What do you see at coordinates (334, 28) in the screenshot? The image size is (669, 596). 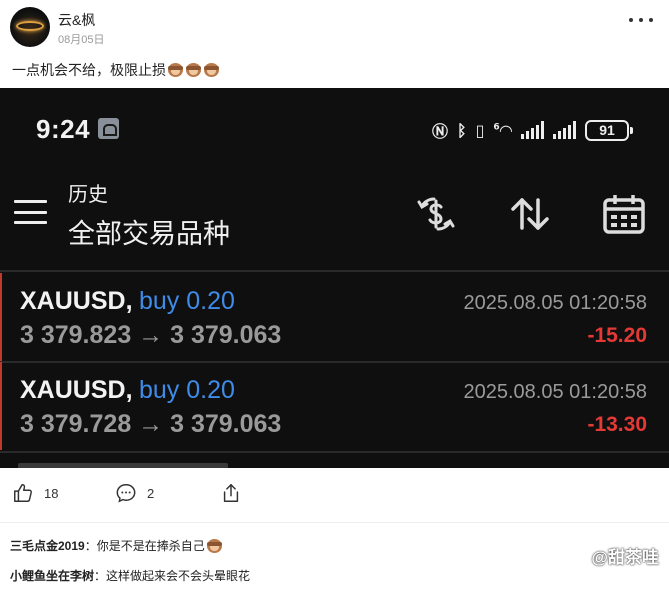 I see `post-header: 云&枫 08月05日` at bounding box center [334, 28].